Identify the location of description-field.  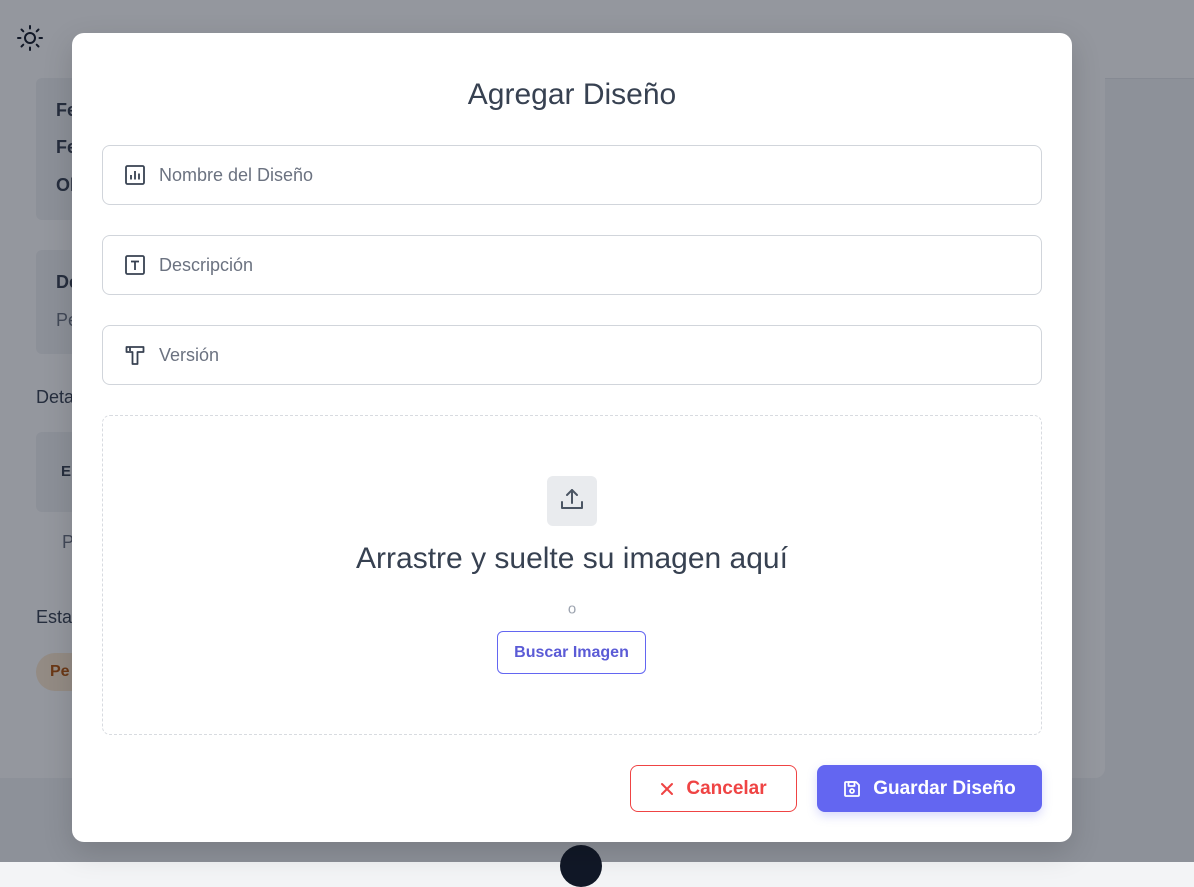
(572, 265).